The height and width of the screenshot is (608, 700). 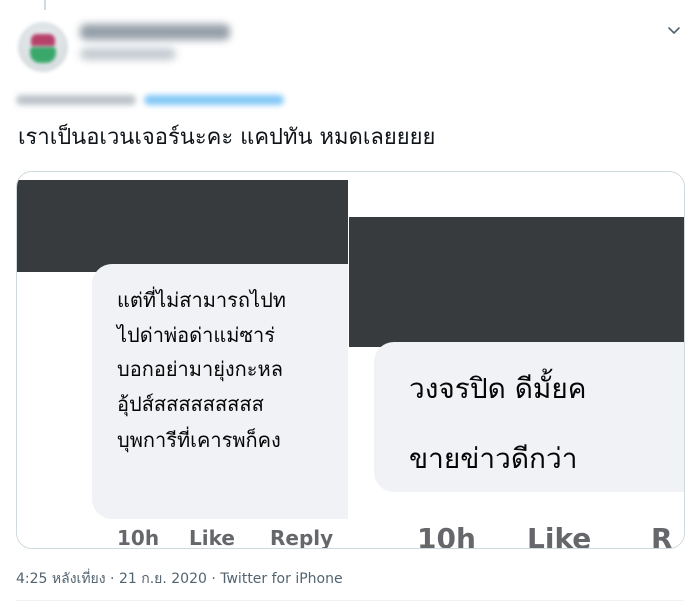 What do you see at coordinates (45, 5) in the screenshot?
I see `thread-connector-line` at bounding box center [45, 5].